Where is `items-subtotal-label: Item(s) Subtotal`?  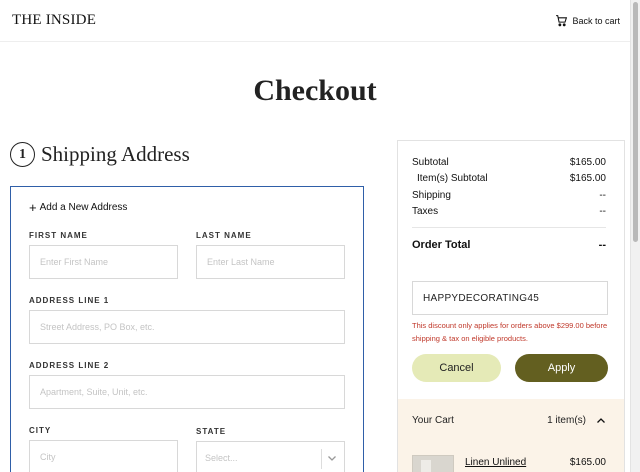 items-subtotal-label: Item(s) Subtotal is located at coordinates (452, 178).